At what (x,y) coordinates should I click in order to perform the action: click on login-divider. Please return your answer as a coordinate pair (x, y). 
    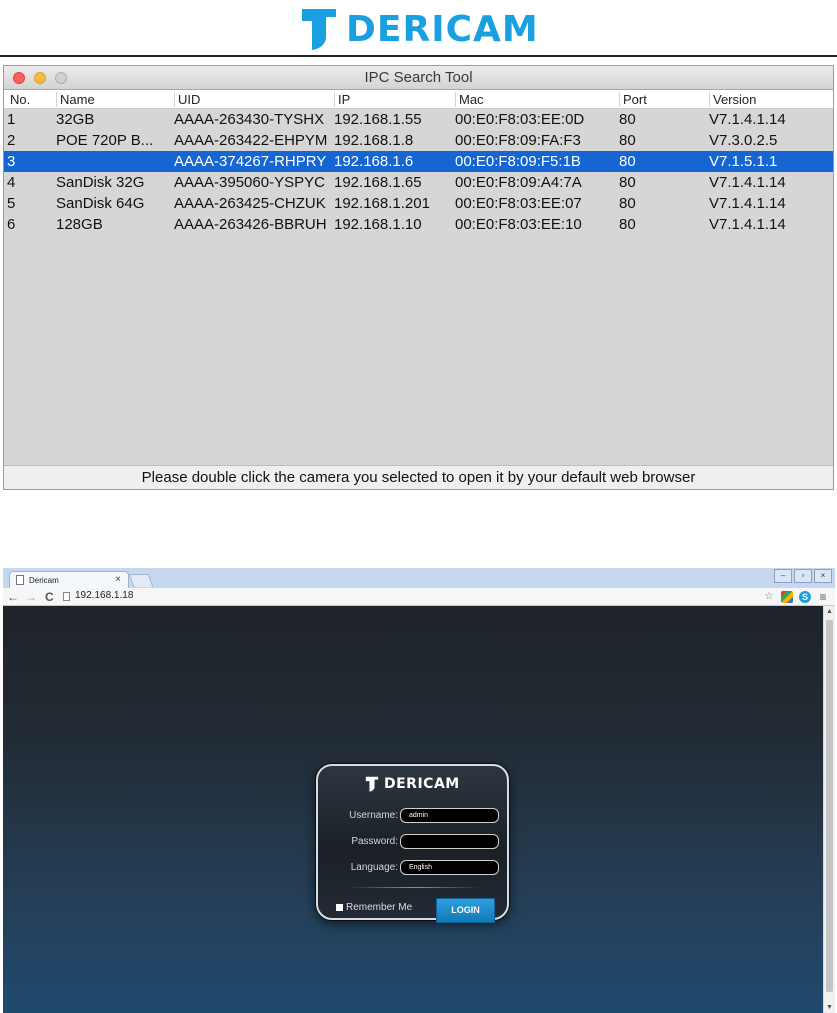
    Looking at the image, I should click on (414, 887).